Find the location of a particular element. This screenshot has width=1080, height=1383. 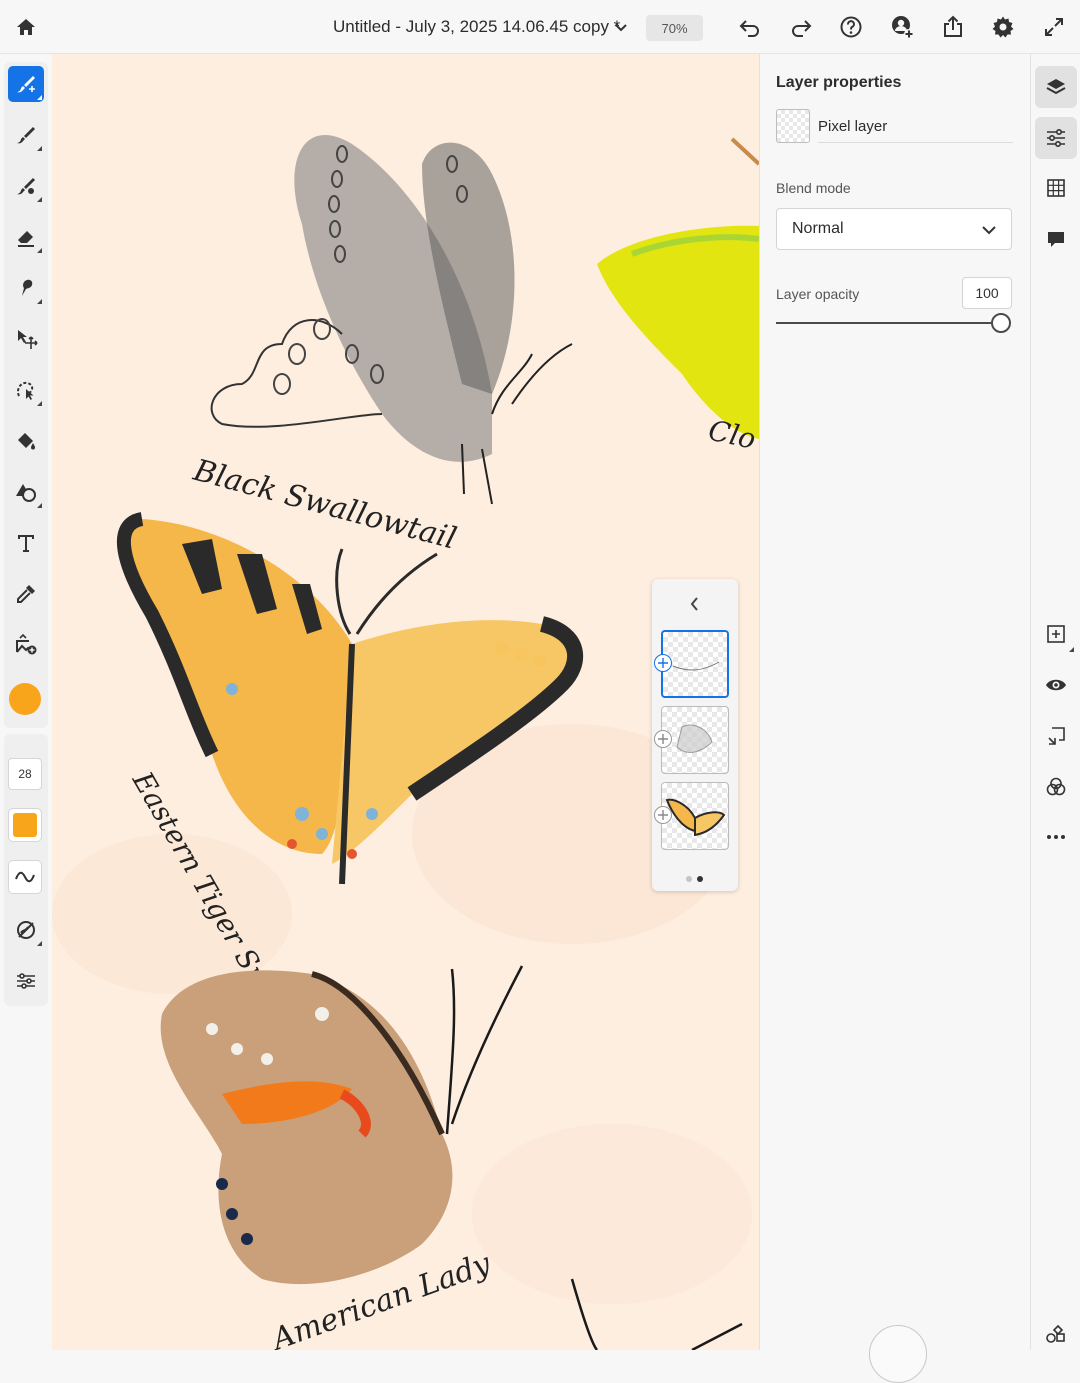

black-swallowtail-sketch is located at coordinates (391, 320).